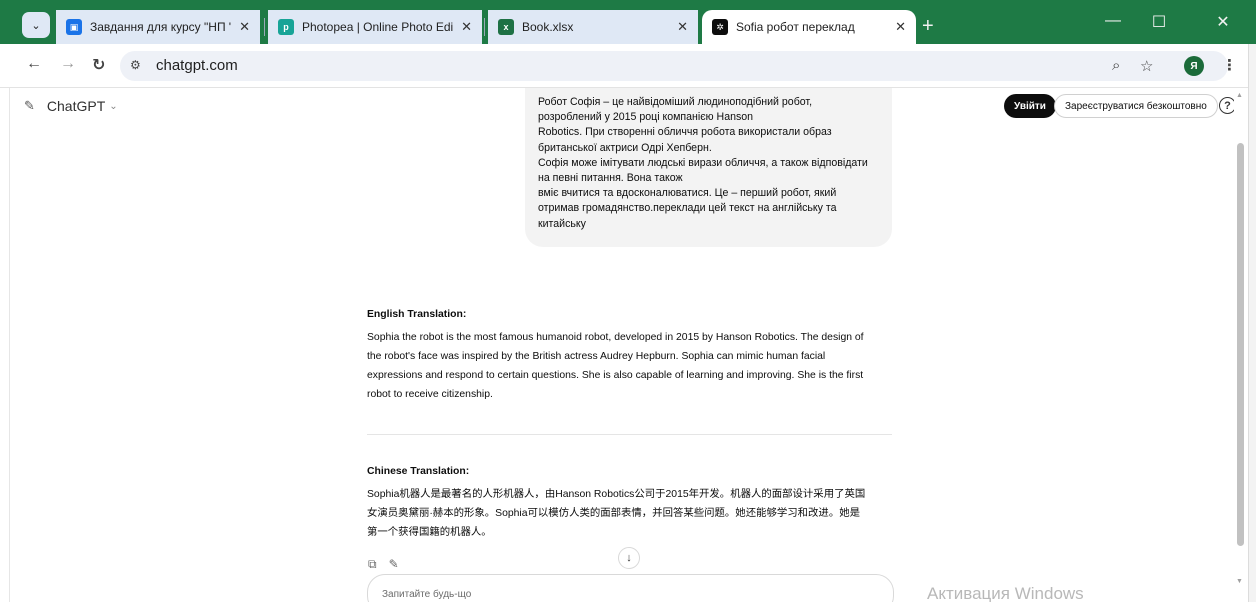  What do you see at coordinates (646, 117) in the screenshot?
I see `user-message-line: розроблений у 2015 році компанією Hanson` at bounding box center [646, 117].